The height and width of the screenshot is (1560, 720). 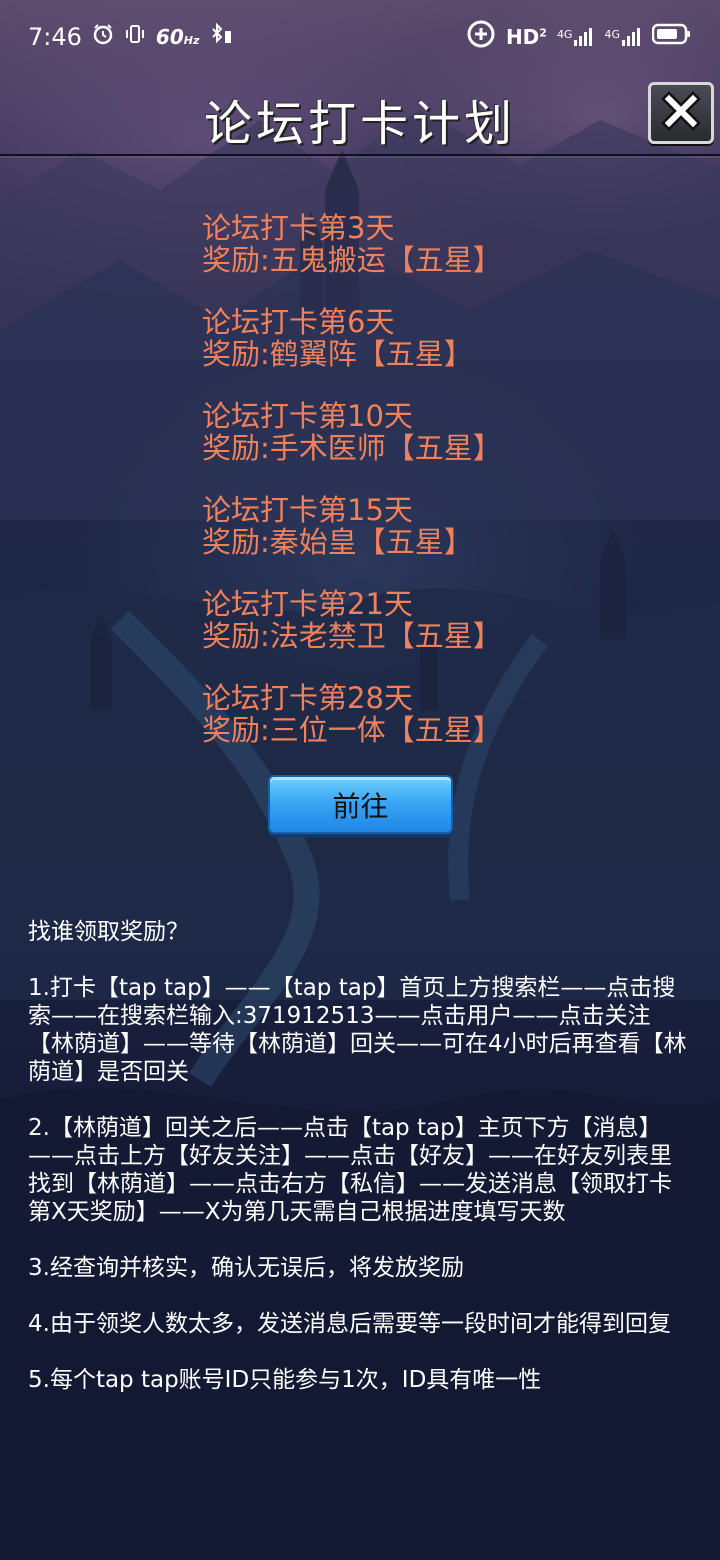 I want to click on reward-item: 论坛打卡第6天 奖励:鹤翼阵【五星】, so click(x=352, y=338).